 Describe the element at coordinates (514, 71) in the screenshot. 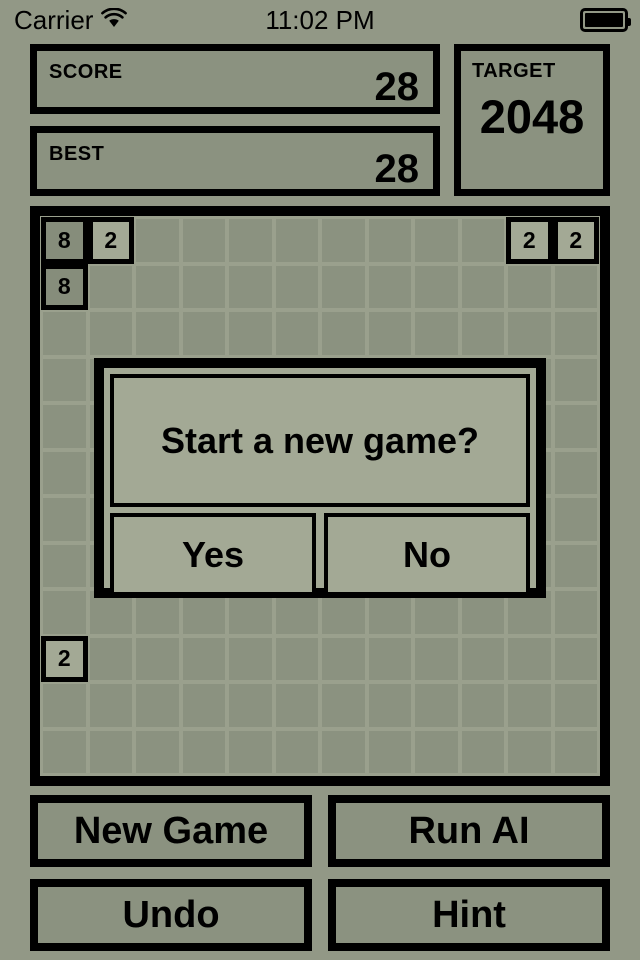

I see `target-label: TARGET` at that location.